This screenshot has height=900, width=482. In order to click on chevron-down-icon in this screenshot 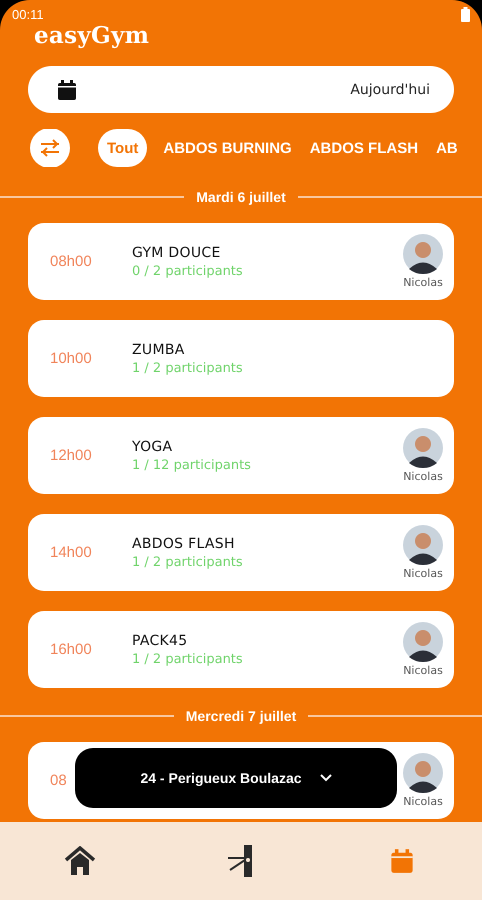, I will do `click(326, 778)`.